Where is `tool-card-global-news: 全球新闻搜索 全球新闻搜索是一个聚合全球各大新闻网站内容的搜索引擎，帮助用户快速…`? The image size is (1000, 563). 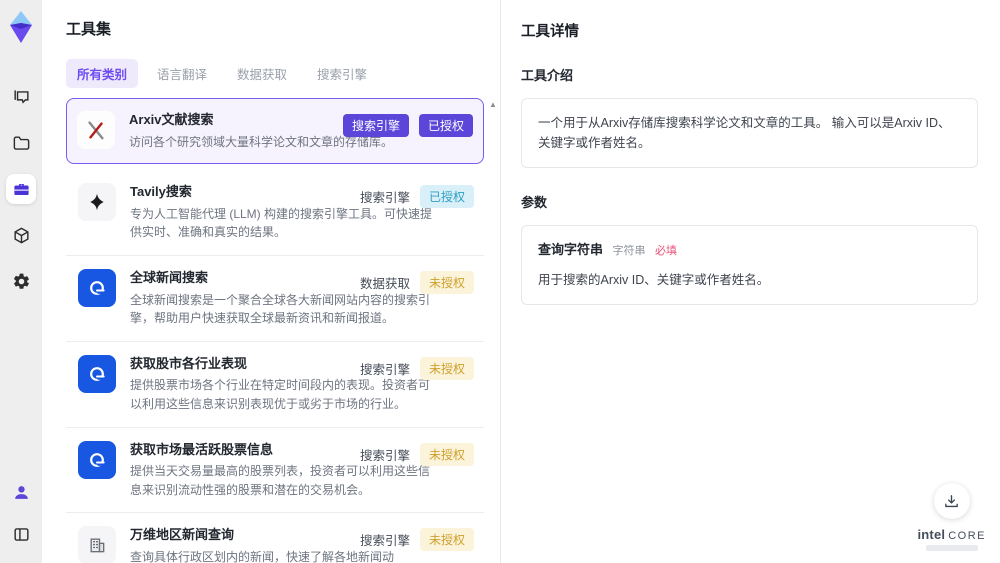
tool-card-global-news: 全球新闻搜索 全球新闻搜索是一个聚合全球各大新闻网站内容的搜索引擎，帮助用户快速… is located at coordinates (275, 299).